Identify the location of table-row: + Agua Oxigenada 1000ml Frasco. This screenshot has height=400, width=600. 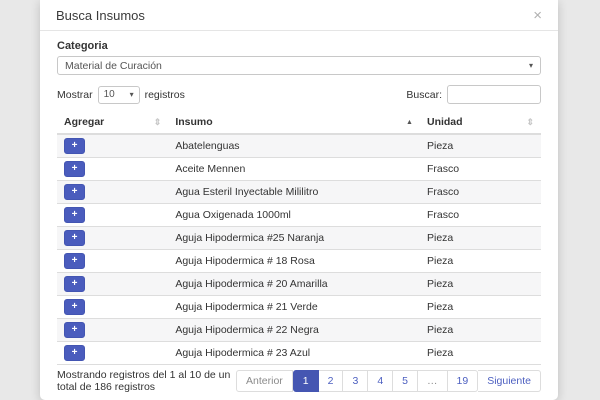
(299, 215).